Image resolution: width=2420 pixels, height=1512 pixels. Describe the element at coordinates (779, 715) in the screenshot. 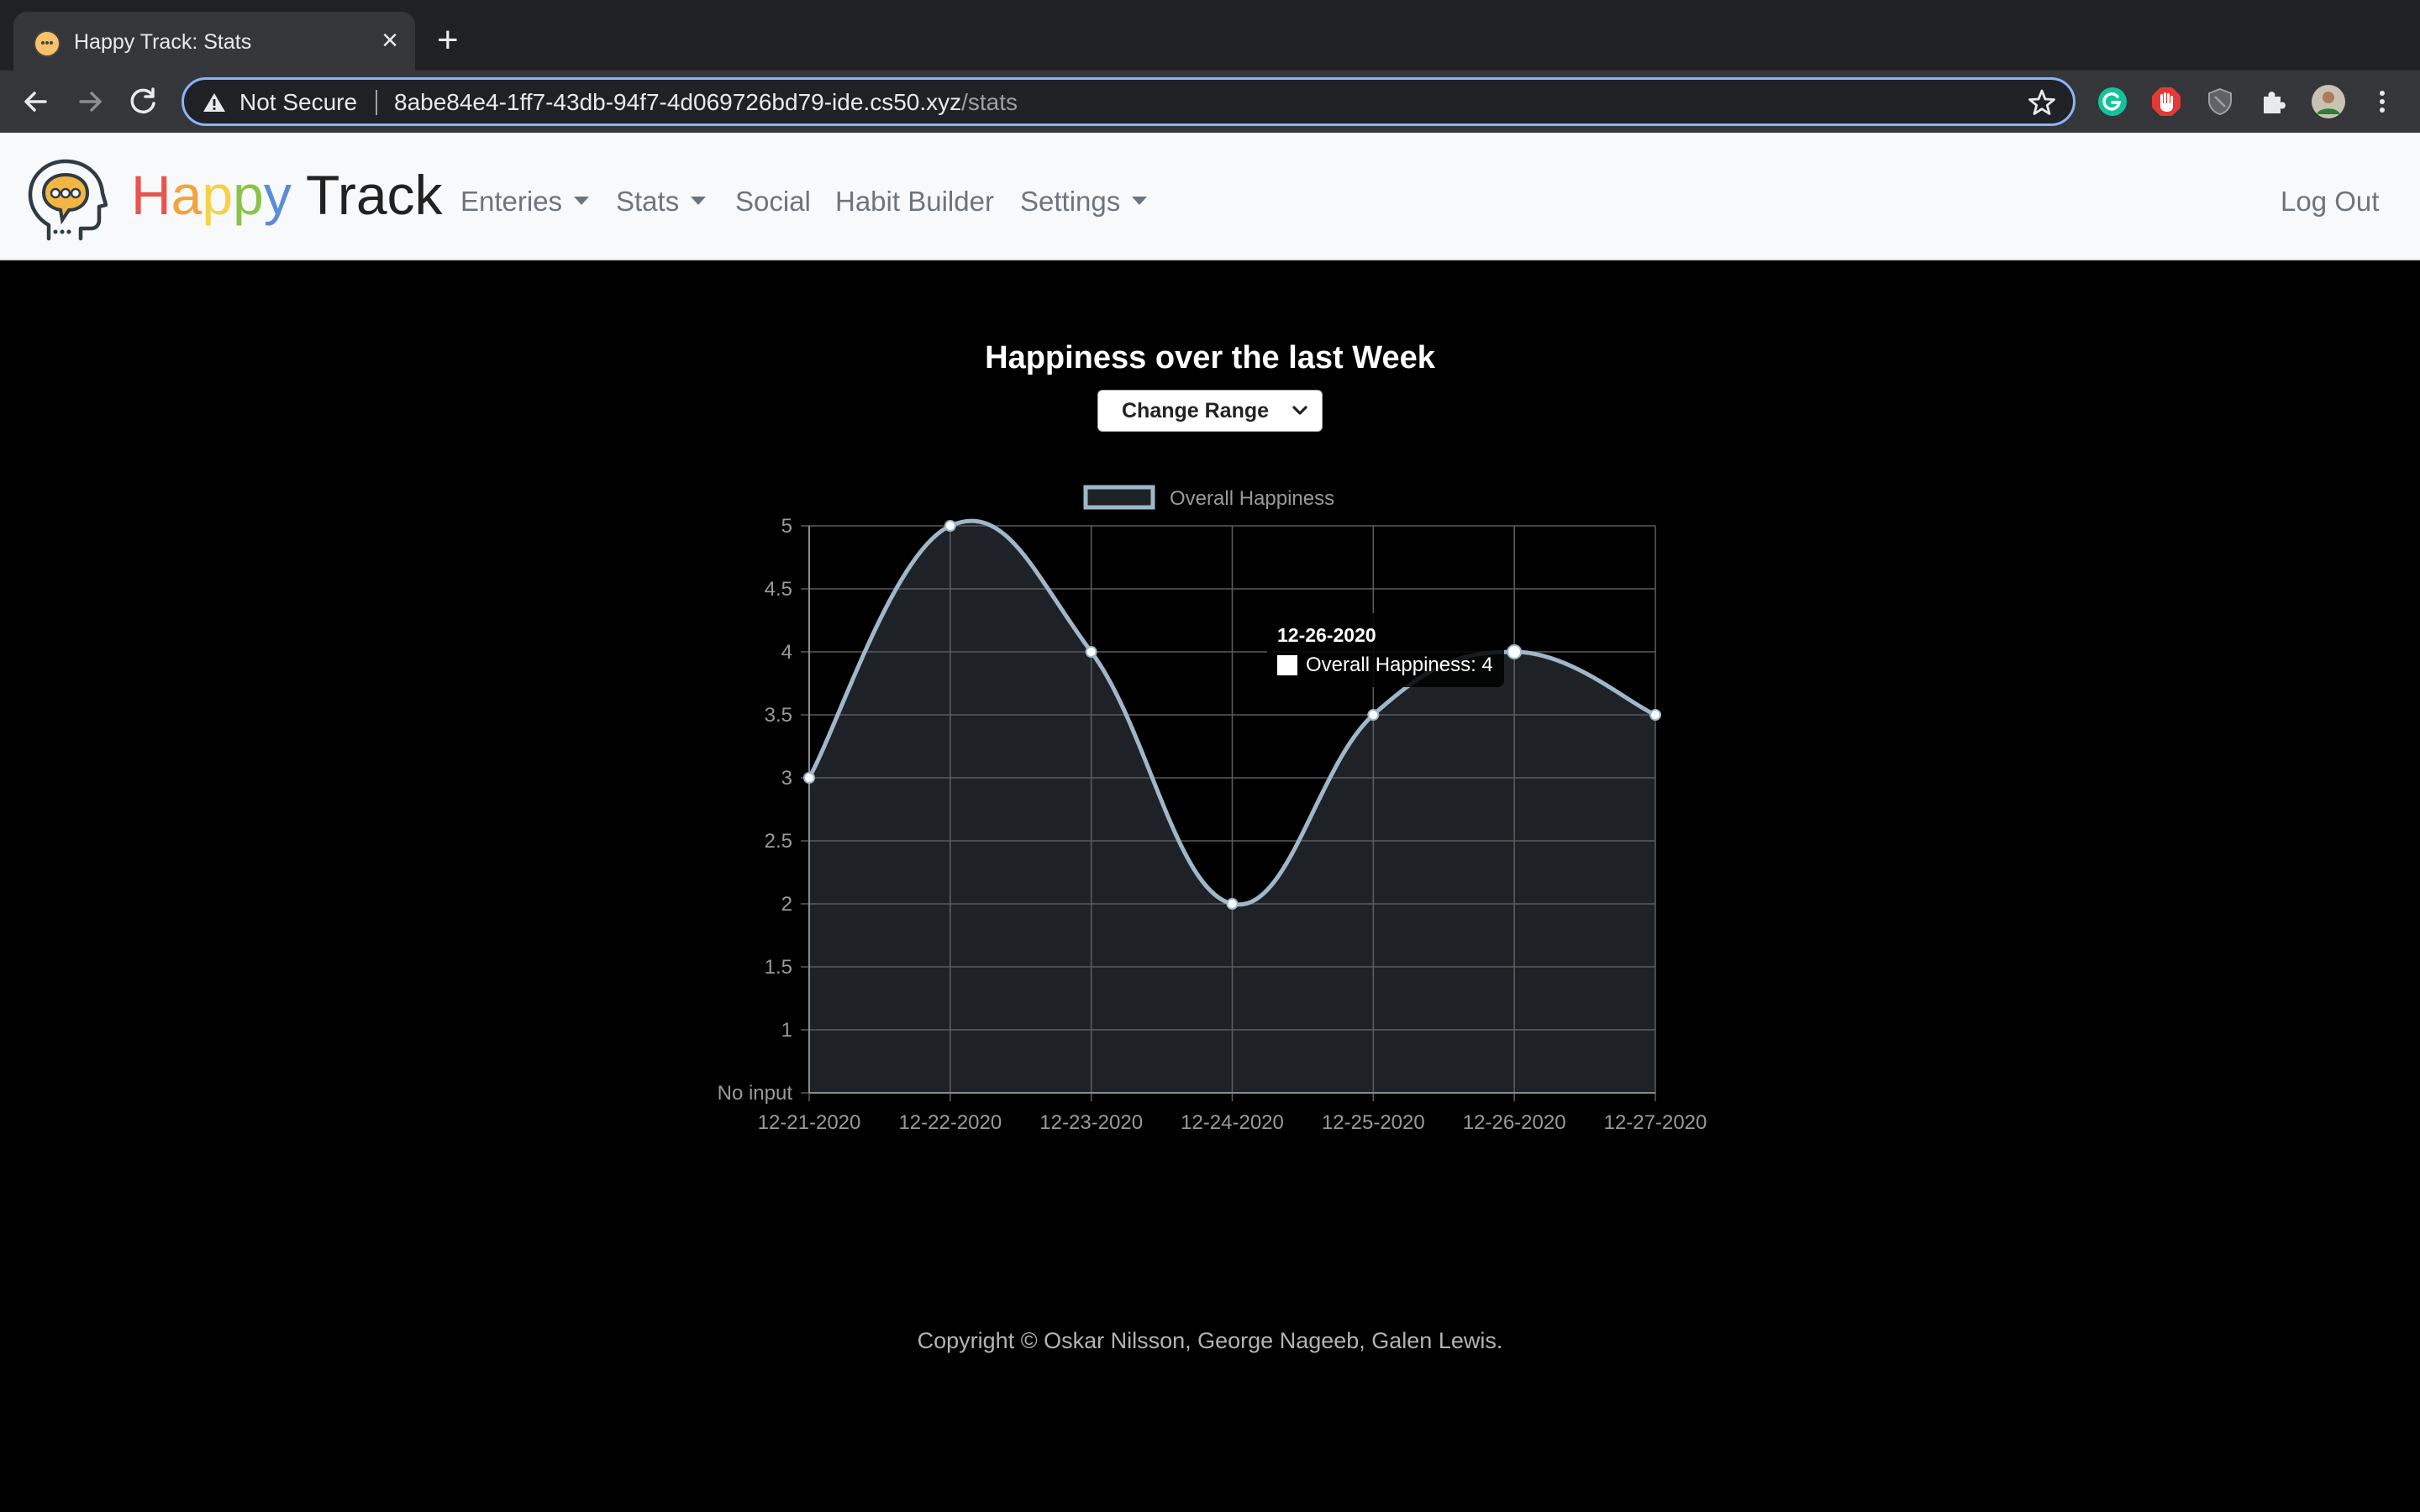

I see `y-tick-label: 3.5` at that location.